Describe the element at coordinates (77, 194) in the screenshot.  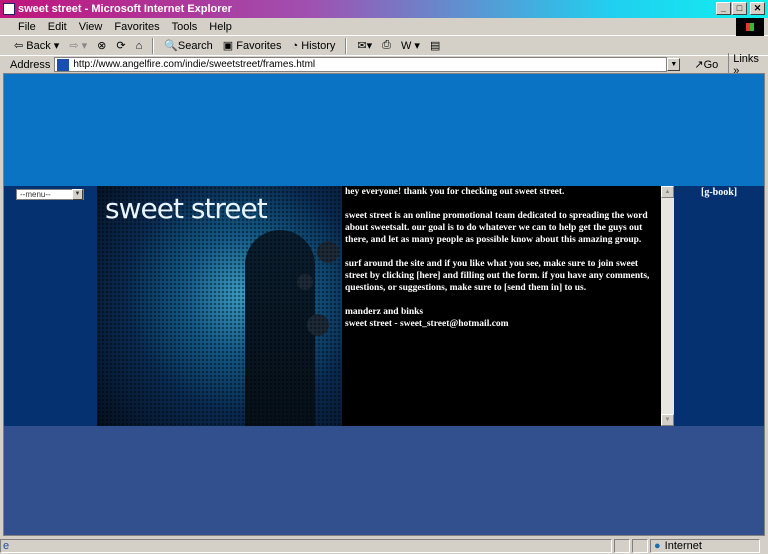
I see `chevron-down-icon: ▼` at that location.